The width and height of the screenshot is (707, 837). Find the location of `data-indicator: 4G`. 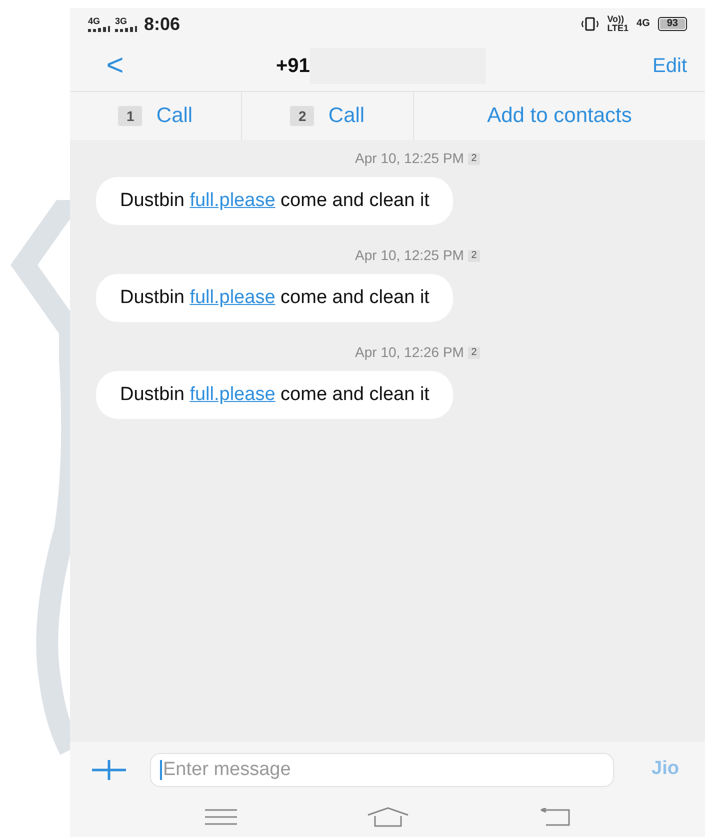

data-indicator: 4G is located at coordinates (643, 24).